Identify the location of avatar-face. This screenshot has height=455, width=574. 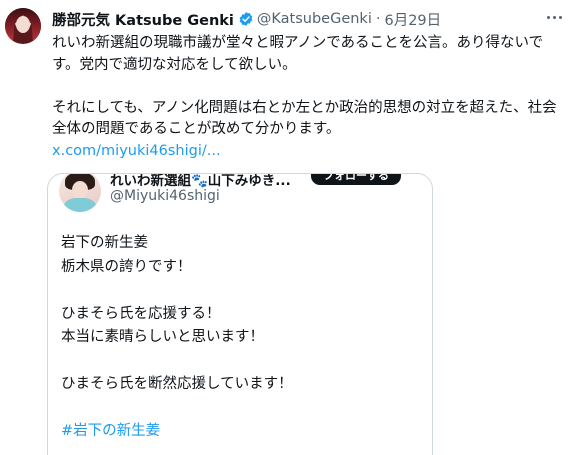
(23, 24).